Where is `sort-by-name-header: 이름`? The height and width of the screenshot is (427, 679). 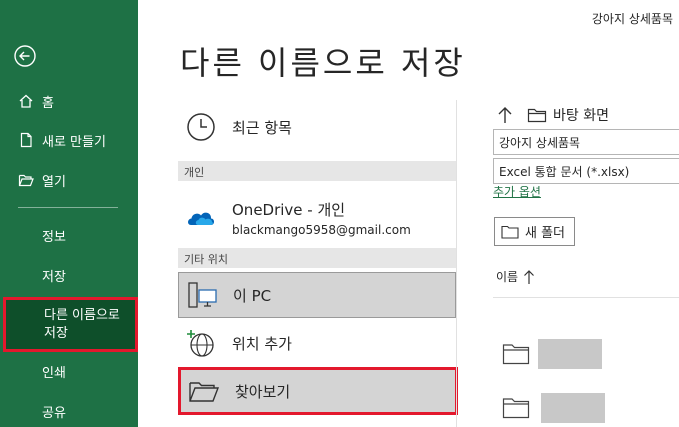
sort-by-name-header: 이름 is located at coordinates (515, 276).